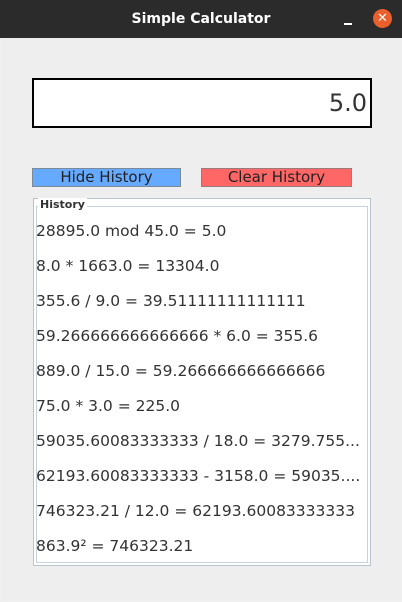 The height and width of the screenshot is (602, 402). Describe the element at coordinates (62, 205) in the screenshot. I see `history-legend: History` at that location.